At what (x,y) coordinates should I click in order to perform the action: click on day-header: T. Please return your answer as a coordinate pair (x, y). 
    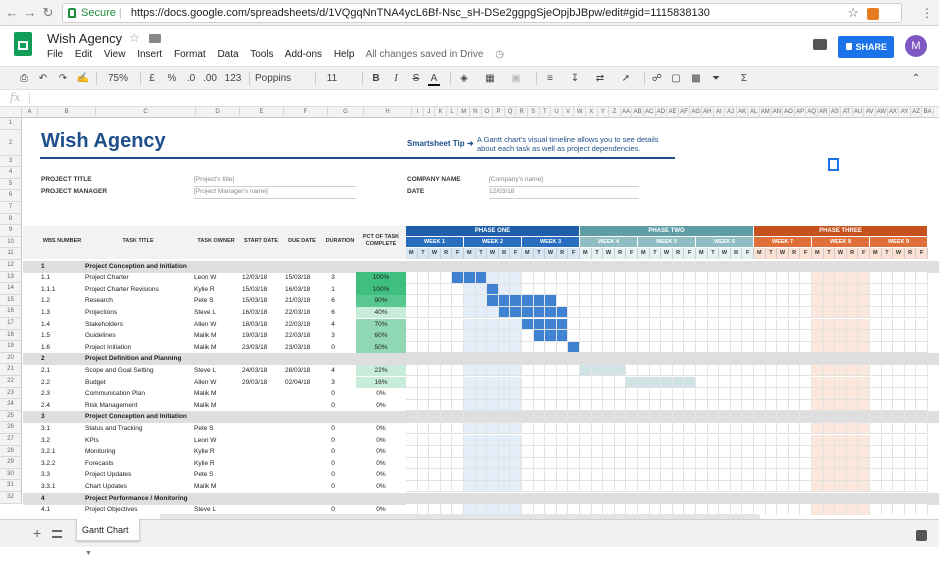
    Looking at the image, I should click on (539, 253).